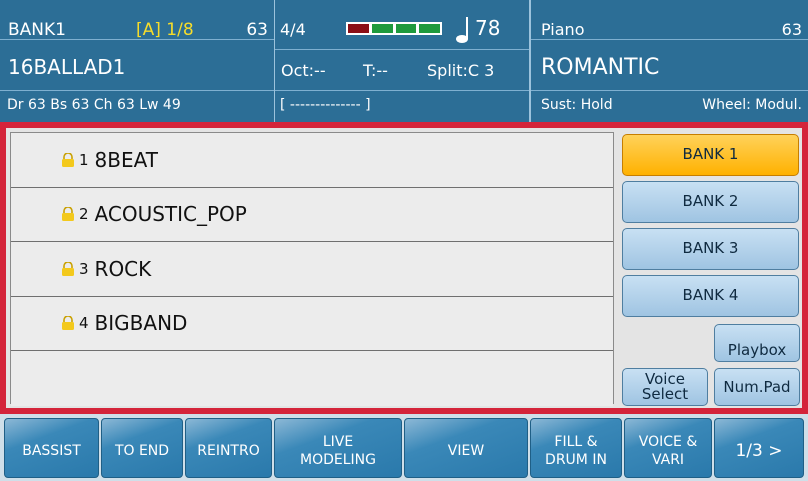 The height and width of the screenshot is (481, 808). I want to click on list-item-index: 4, so click(84, 323).